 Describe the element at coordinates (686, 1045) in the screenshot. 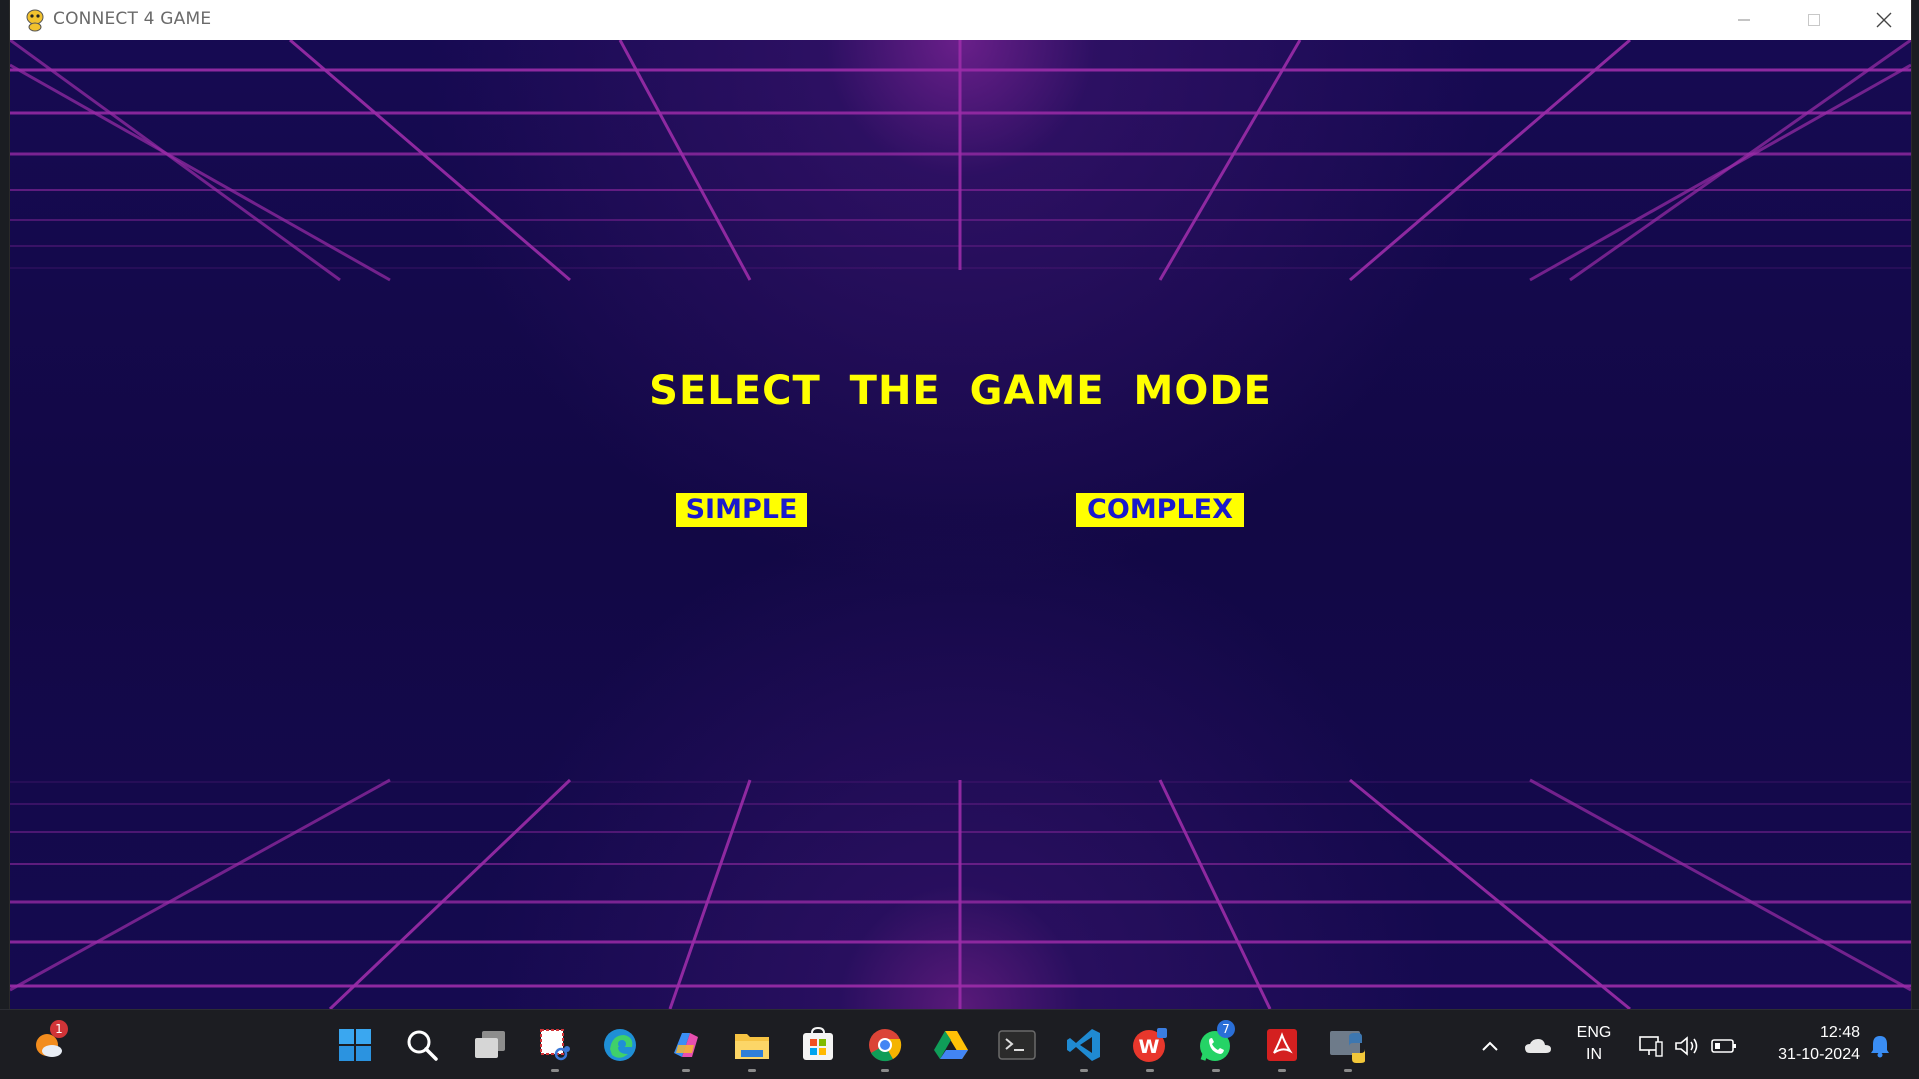

I see `copilot-icon` at that location.